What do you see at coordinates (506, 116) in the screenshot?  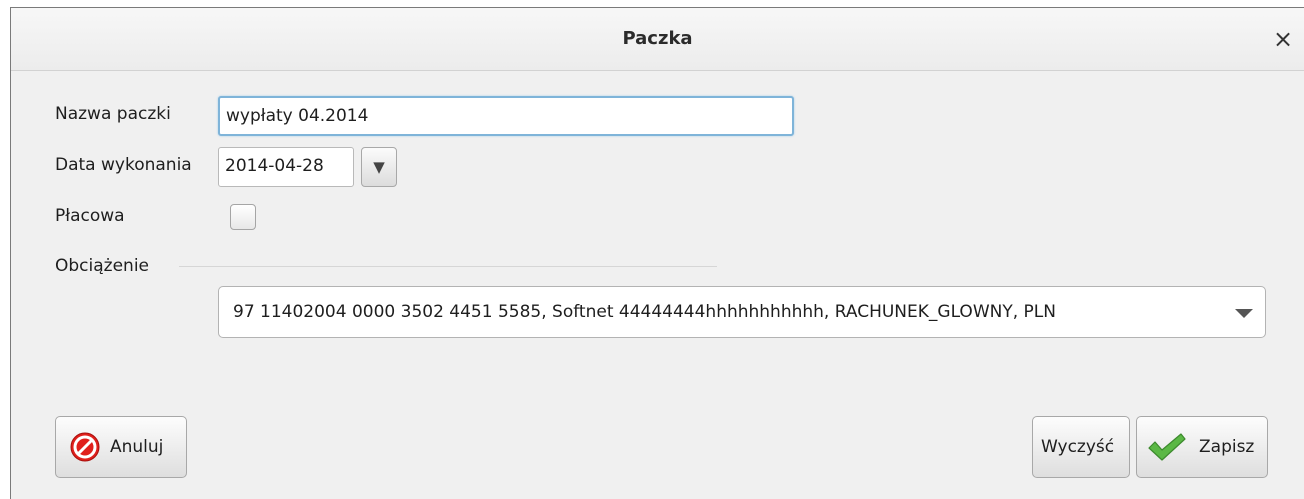 I see `package-name-input: wypłaty 04.2014` at bounding box center [506, 116].